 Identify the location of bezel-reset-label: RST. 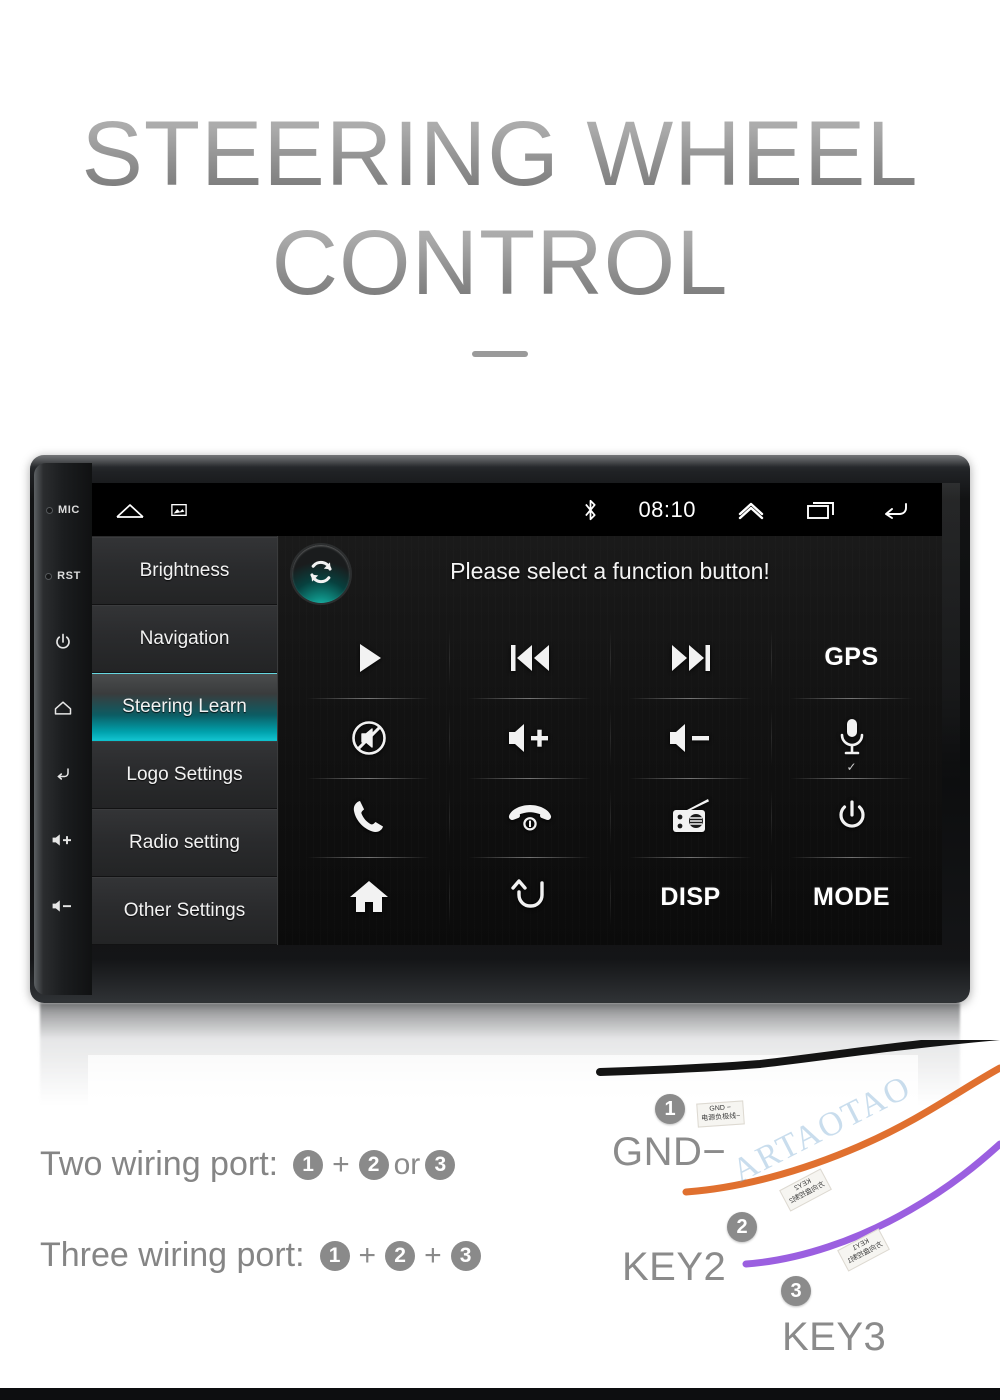
(69, 576).